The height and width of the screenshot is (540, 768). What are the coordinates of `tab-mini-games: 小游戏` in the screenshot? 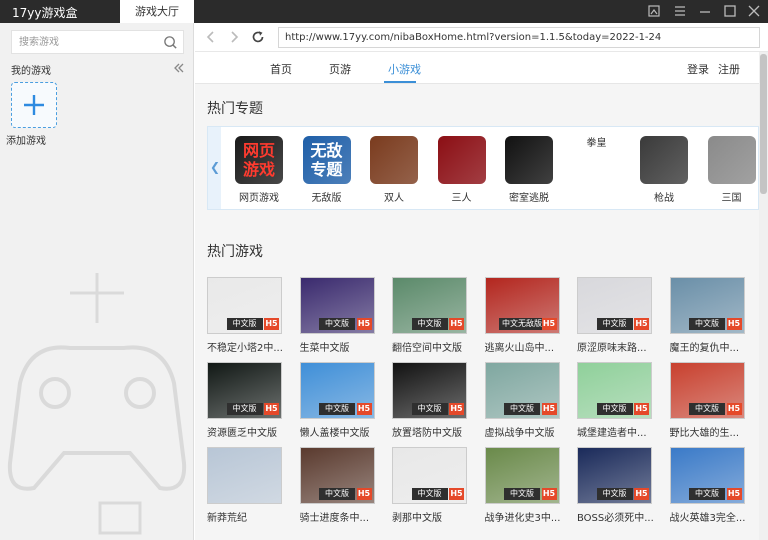 It's located at (404, 69).